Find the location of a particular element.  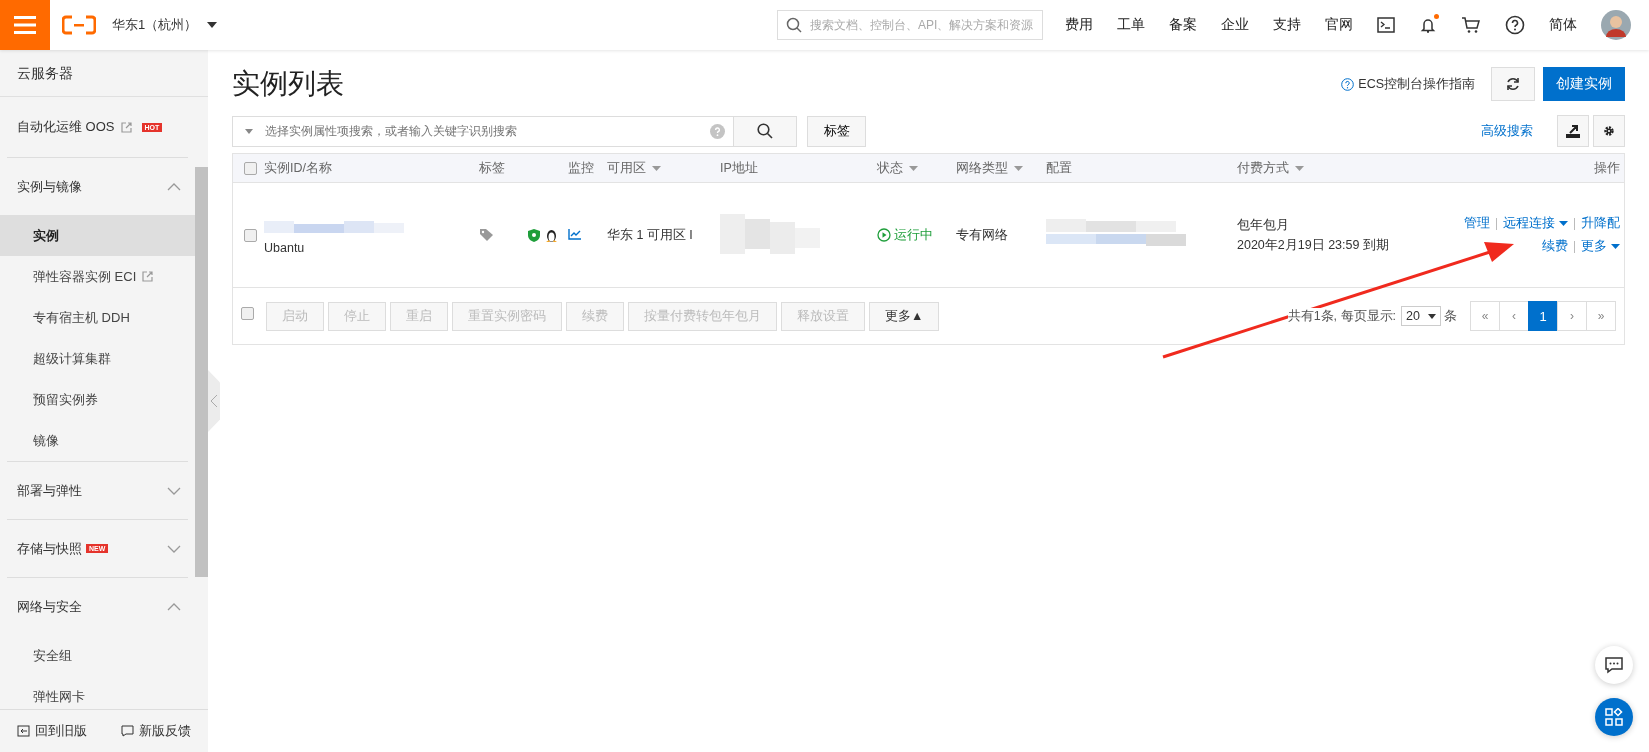

search-field: 搜索文档、控制台、API、解决方案和资源 is located at coordinates (922, 25).